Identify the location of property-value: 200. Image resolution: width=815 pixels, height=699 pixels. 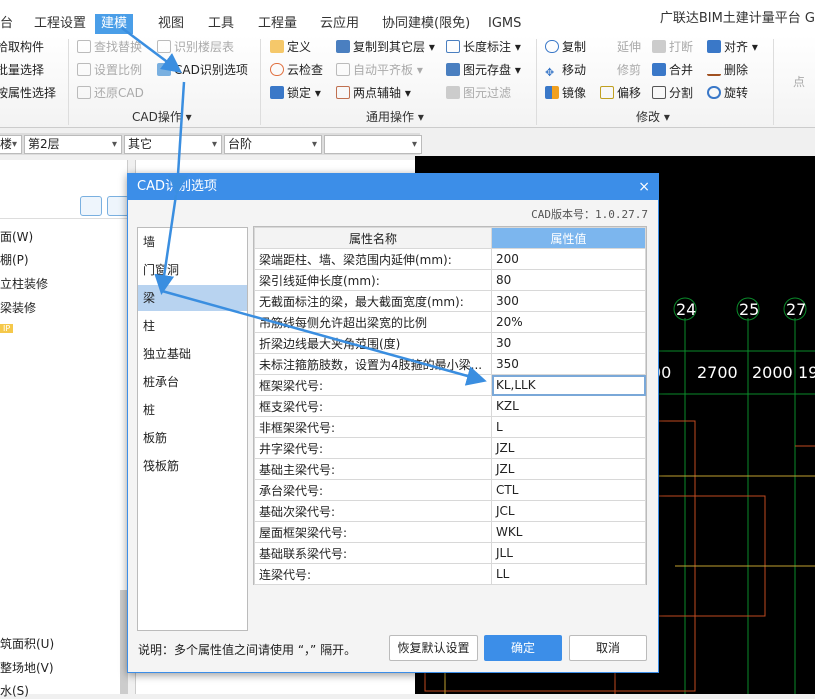
(568, 259).